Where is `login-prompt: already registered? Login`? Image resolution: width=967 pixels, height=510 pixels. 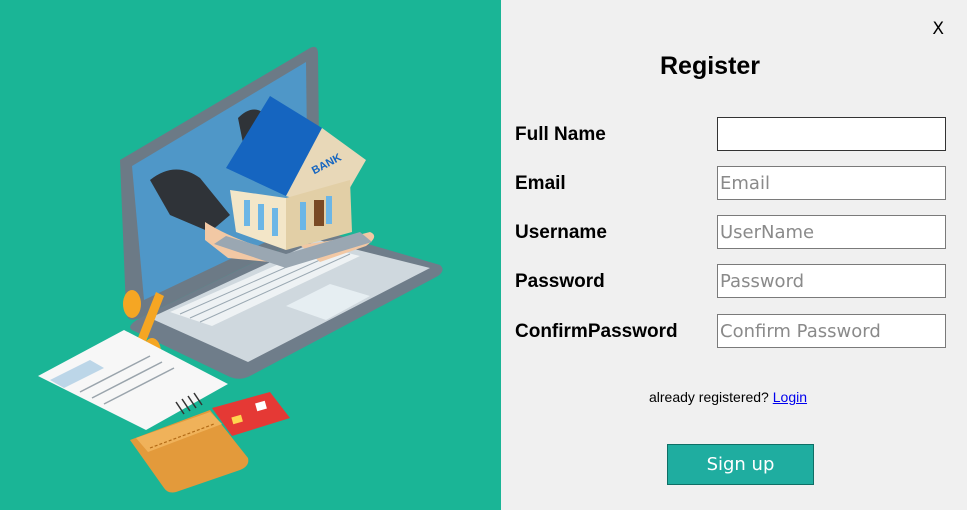 login-prompt: already registered? Login is located at coordinates (728, 397).